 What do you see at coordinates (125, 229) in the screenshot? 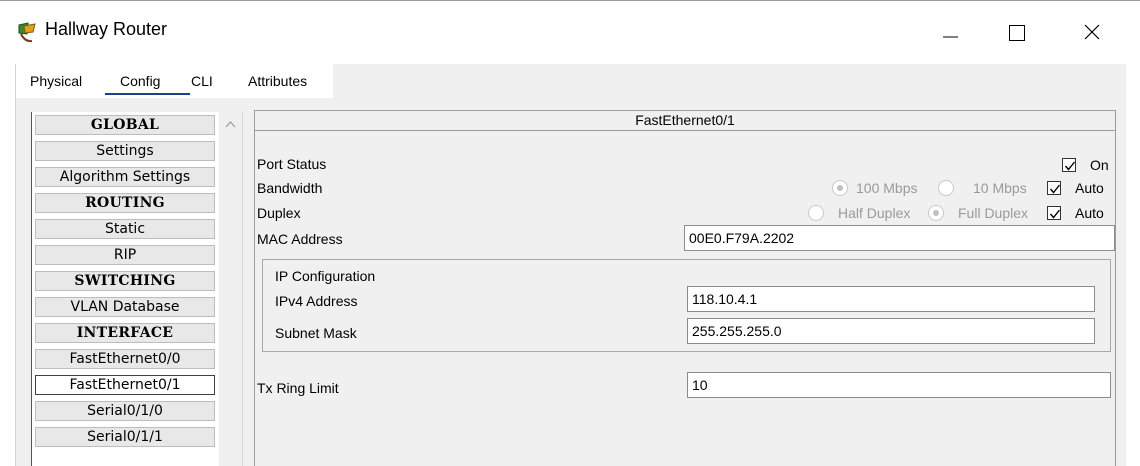
I see `sidebar-item-static: Static` at bounding box center [125, 229].